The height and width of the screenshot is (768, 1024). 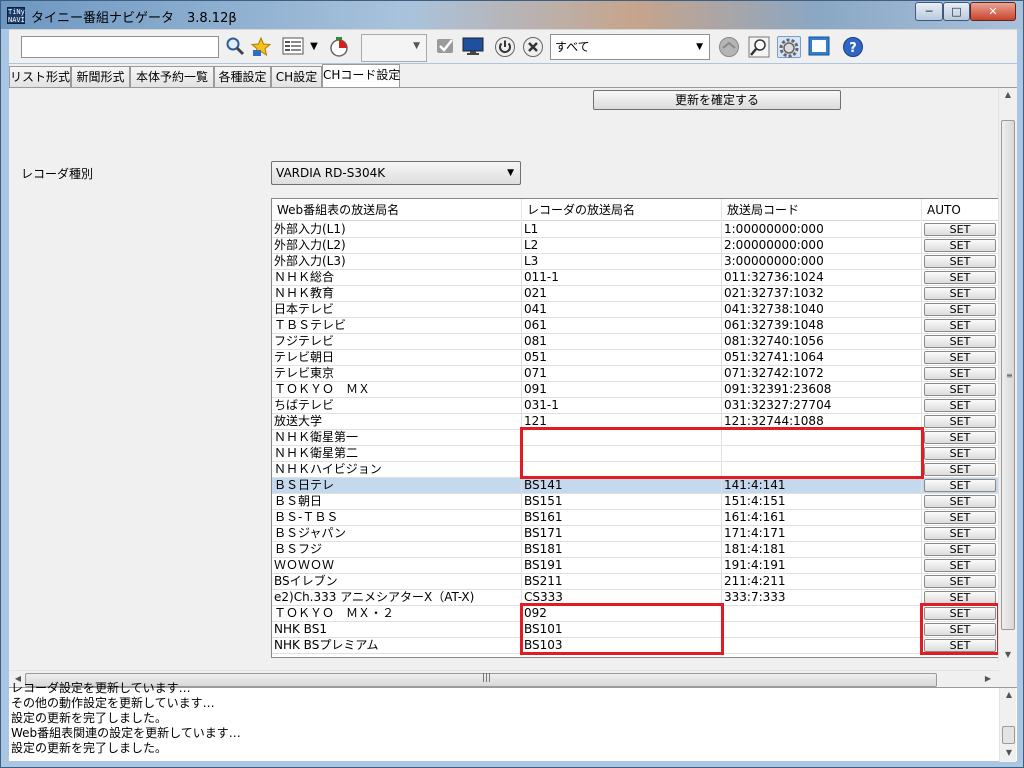 What do you see at coordinates (635, 310) in the screenshot?
I see `table-row: 日本テレビ 041 041:32738:1040 SET` at bounding box center [635, 310].